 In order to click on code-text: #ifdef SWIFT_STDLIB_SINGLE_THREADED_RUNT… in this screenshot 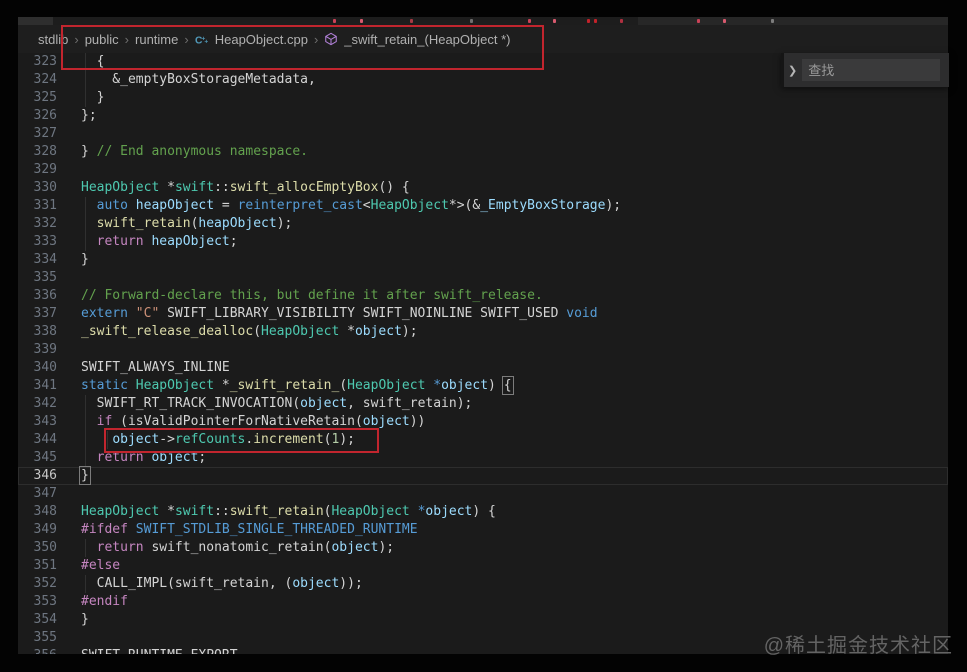, I will do `click(249, 529)`.